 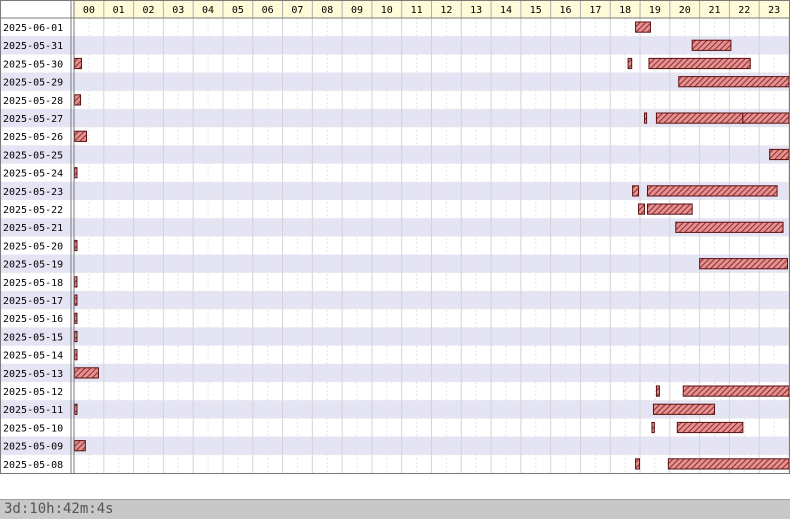 I want to click on date-label: 2025-05-30, so click(x=33, y=64).